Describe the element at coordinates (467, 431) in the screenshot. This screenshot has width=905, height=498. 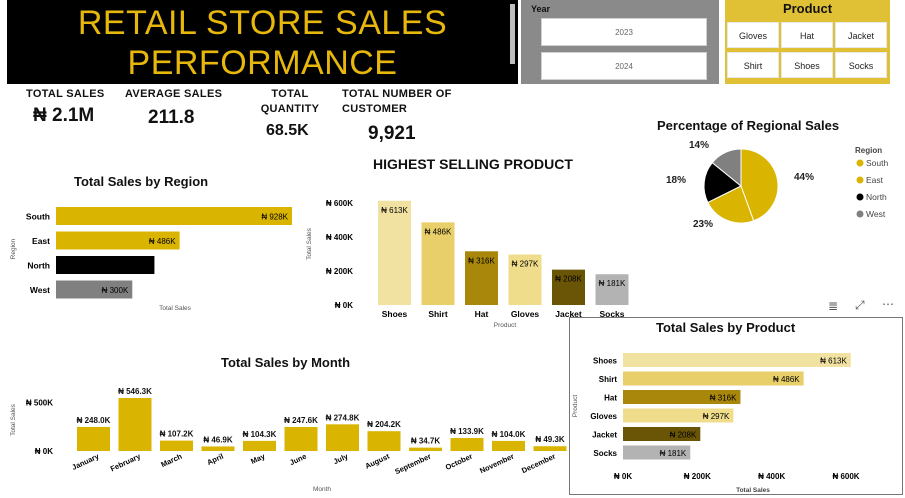
I see `month-data-label: ₦ 133.9K` at that location.